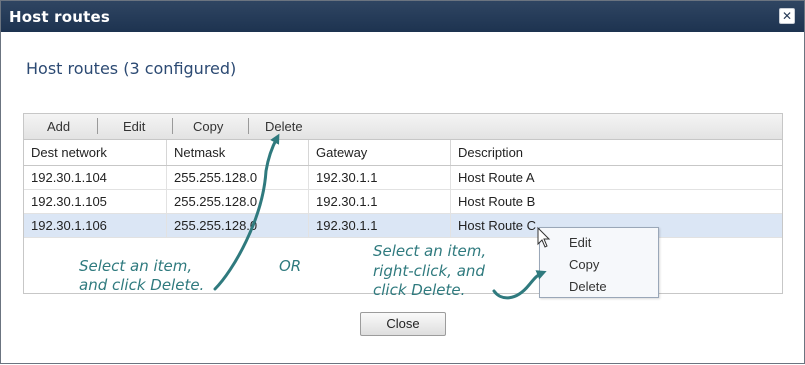  I want to click on arrow-to-delete-icon, so click(246, 212).